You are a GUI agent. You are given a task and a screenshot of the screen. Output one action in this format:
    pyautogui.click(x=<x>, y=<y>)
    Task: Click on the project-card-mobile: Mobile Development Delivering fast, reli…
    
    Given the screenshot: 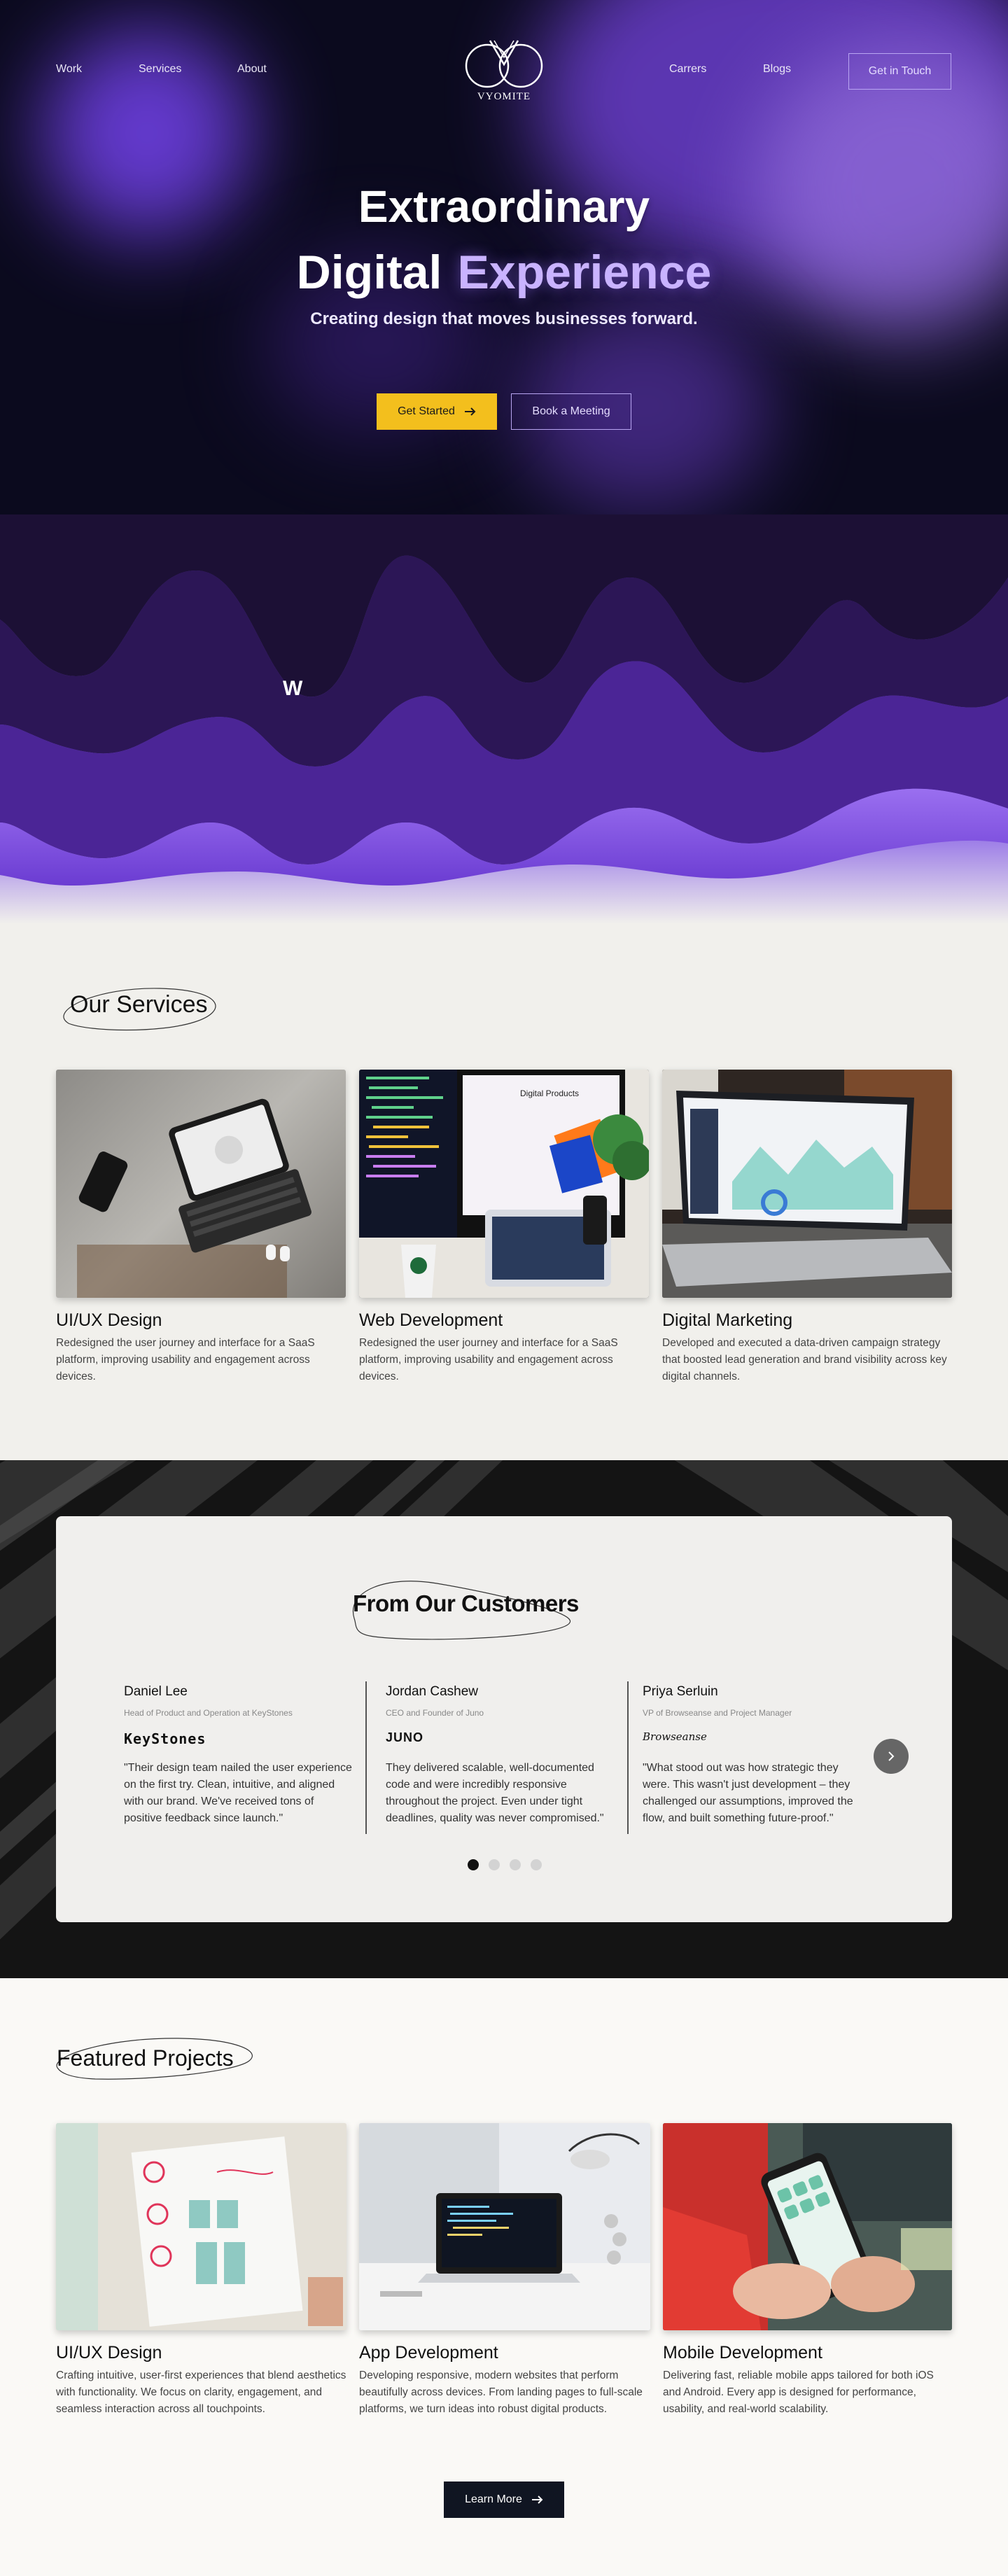 What is the action you would take?
    pyautogui.click(x=807, y=2270)
    